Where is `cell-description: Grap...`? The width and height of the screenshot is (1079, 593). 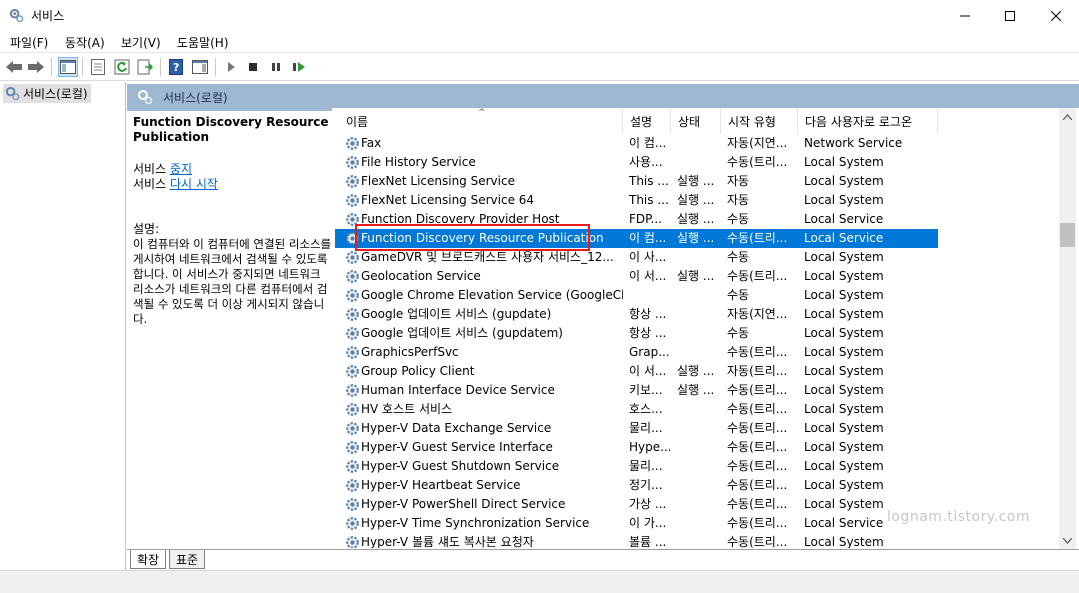
cell-description: Grap... is located at coordinates (649, 352).